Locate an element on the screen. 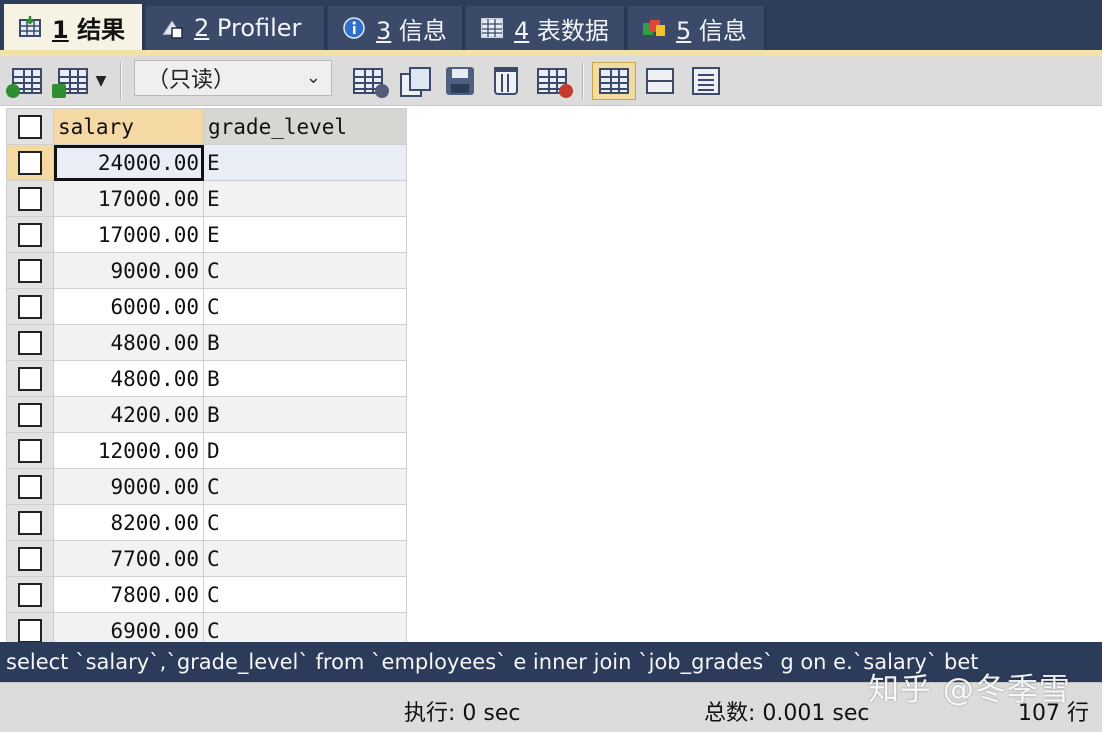  table-row: 4200.00 B is located at coordinates (206, 414).